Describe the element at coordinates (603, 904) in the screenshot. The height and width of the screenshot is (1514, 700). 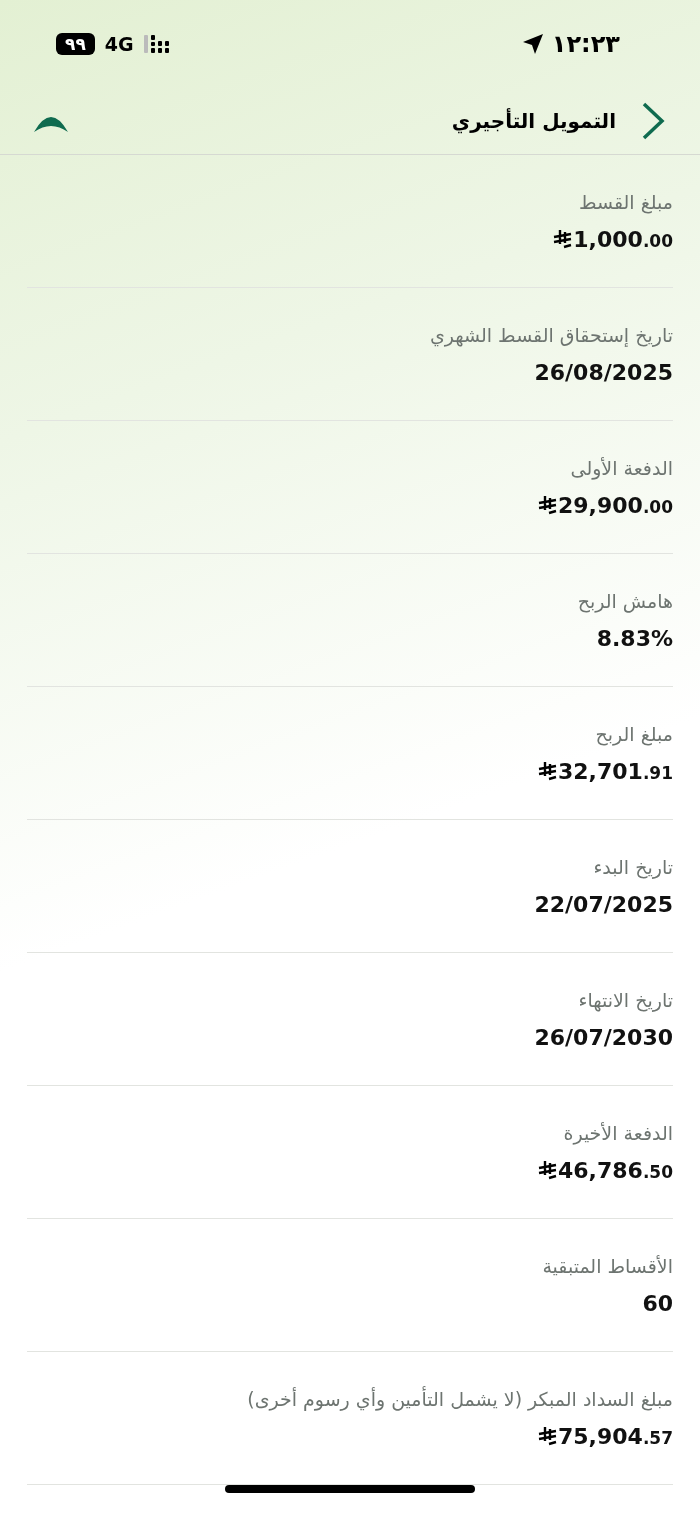
I see `field-value: 22/07/2025` at that location.